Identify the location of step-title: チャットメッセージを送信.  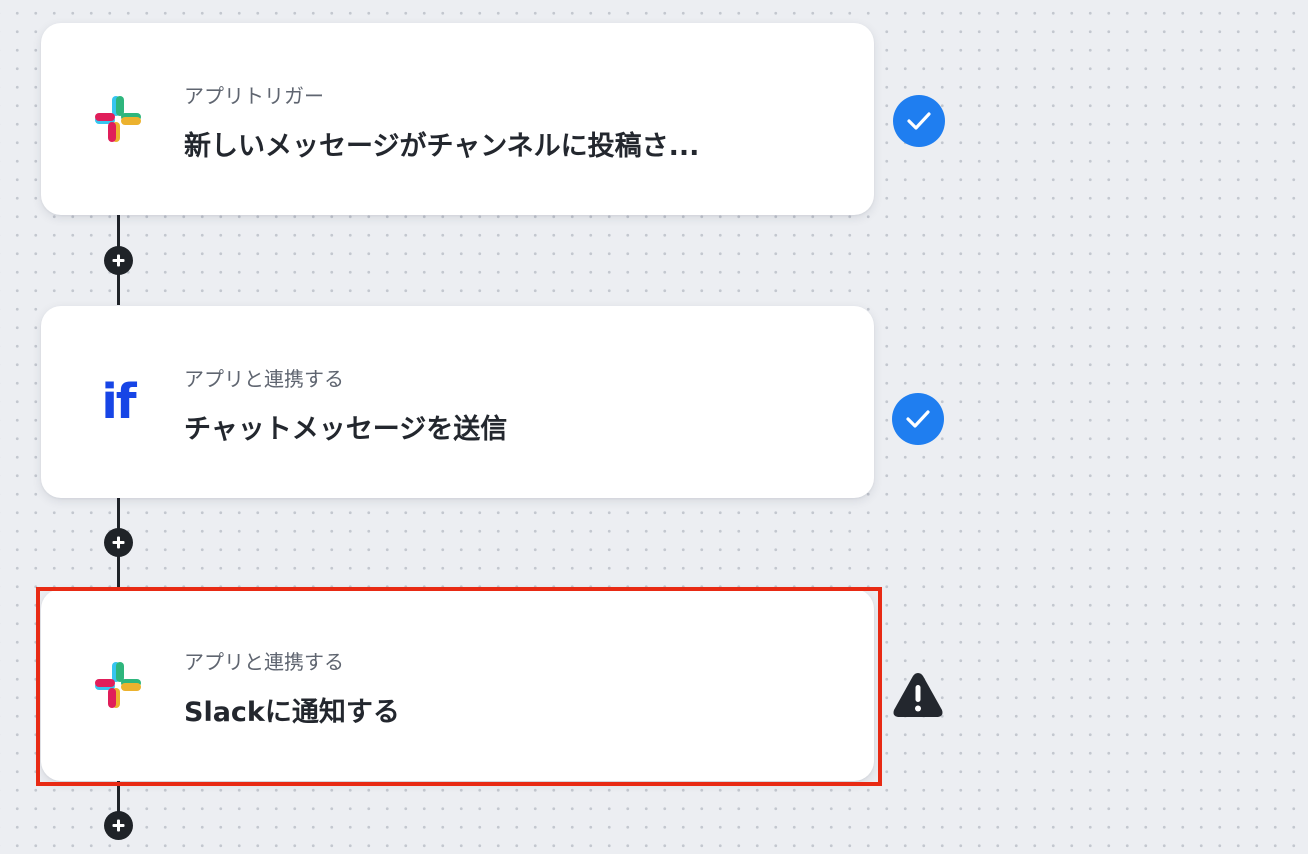
(346, 429).